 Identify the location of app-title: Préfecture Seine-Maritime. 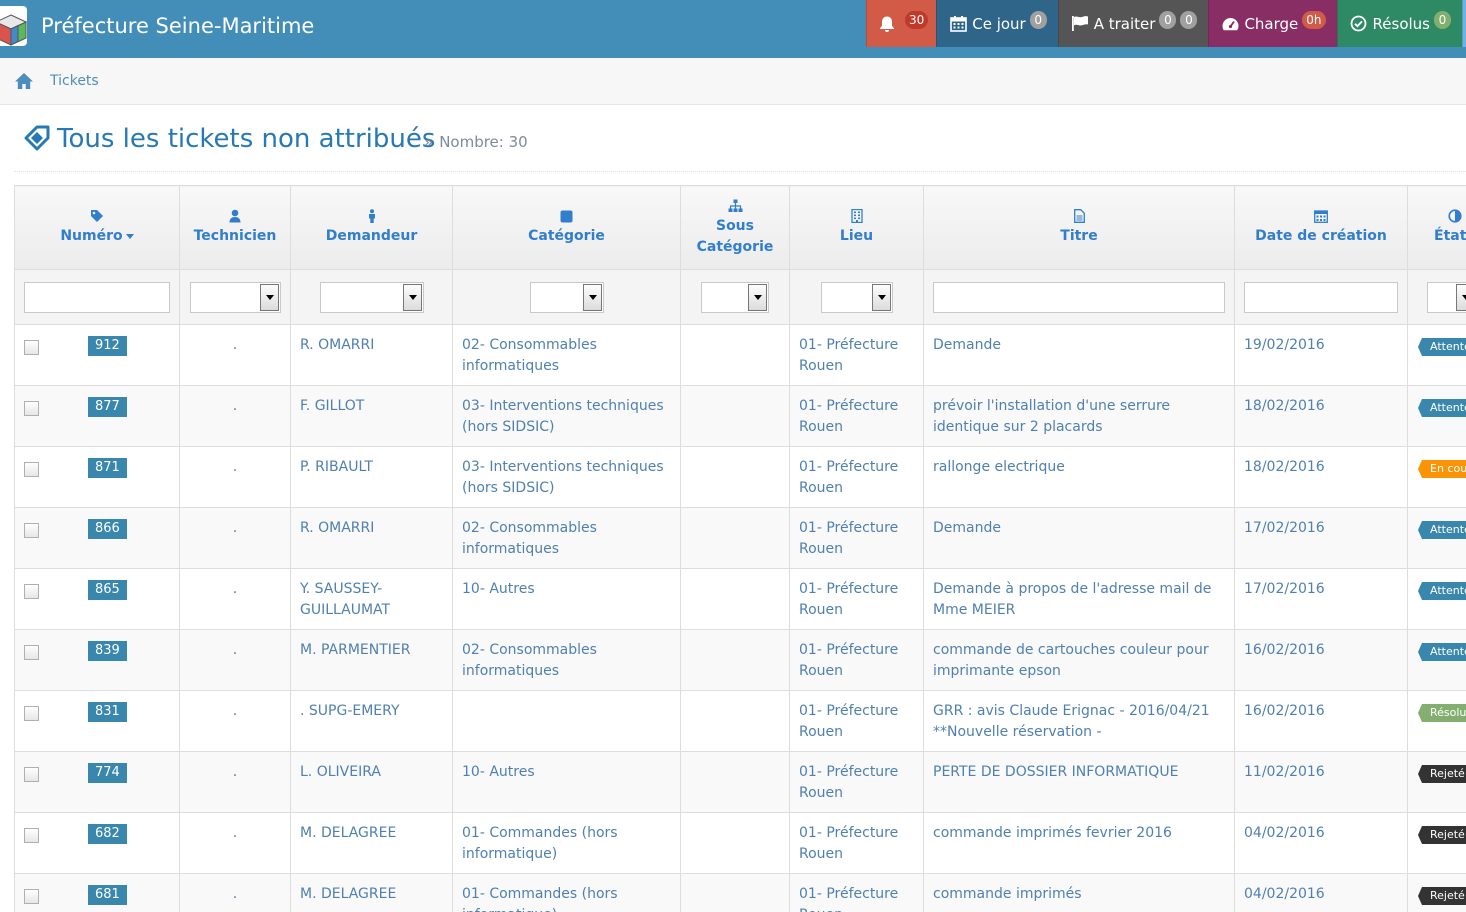
(177, 26).